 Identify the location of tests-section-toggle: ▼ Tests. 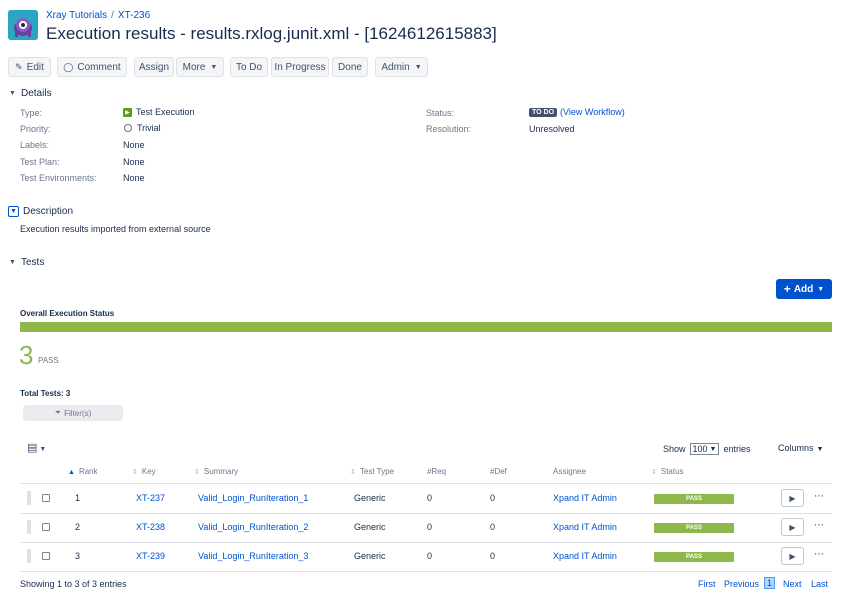
(26, 262).